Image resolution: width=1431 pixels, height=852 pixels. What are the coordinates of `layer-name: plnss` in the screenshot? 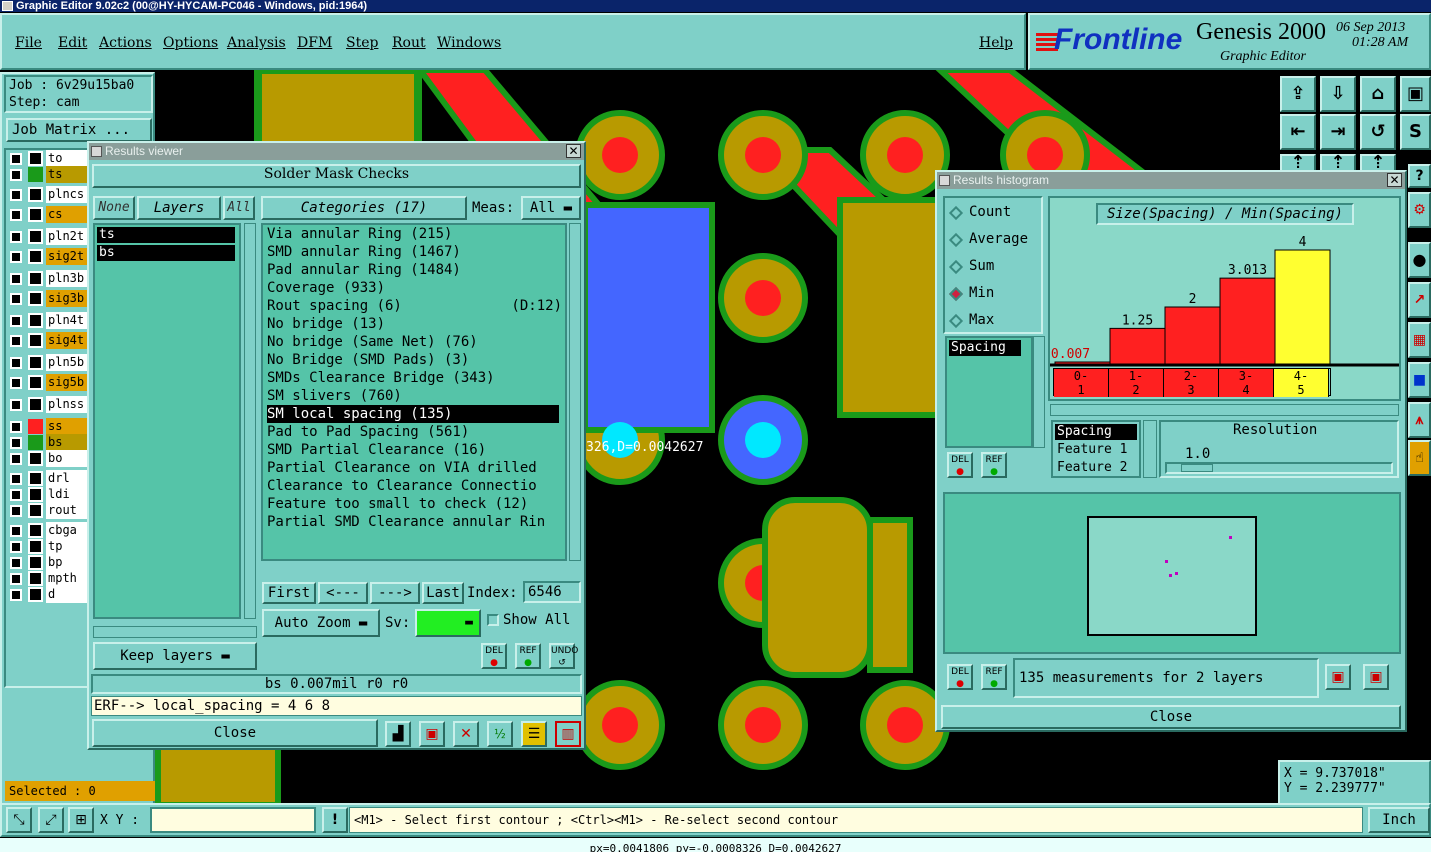 It's located at (69, 404).